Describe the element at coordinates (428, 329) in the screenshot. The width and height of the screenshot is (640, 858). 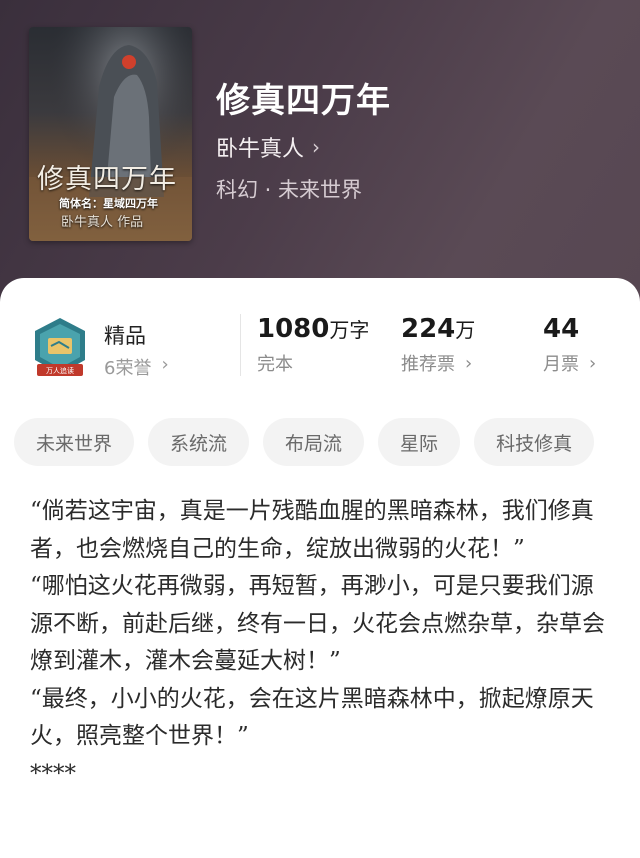
I see `stat-value: 224` at that location.